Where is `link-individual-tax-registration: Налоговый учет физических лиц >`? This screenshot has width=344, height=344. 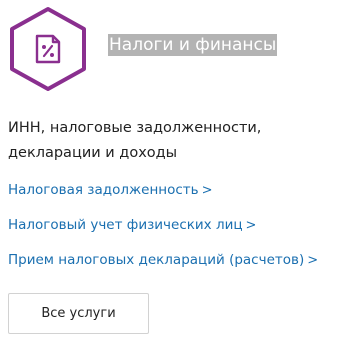 link-individual-tax-registration: Налоговый учет физических лиц > is located at coordinates (132, 225).